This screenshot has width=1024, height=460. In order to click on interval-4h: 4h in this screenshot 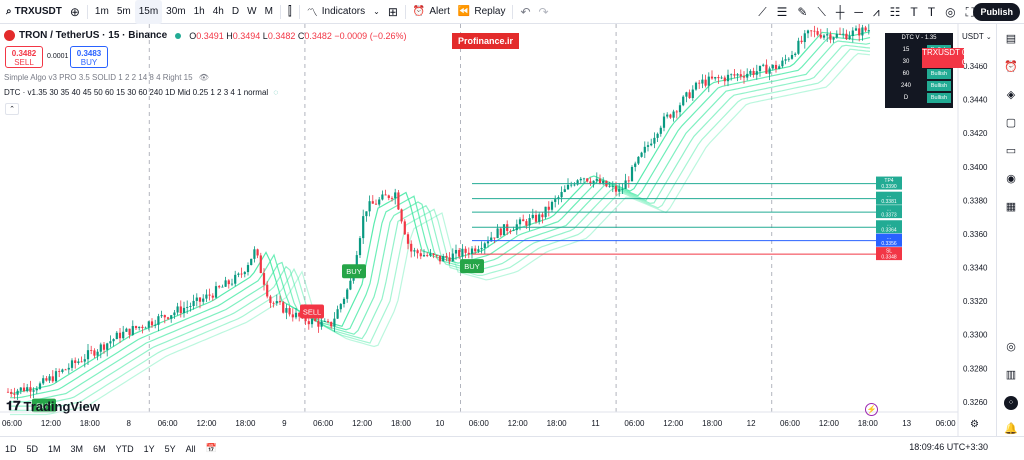, I will do `click(218, 12)`.